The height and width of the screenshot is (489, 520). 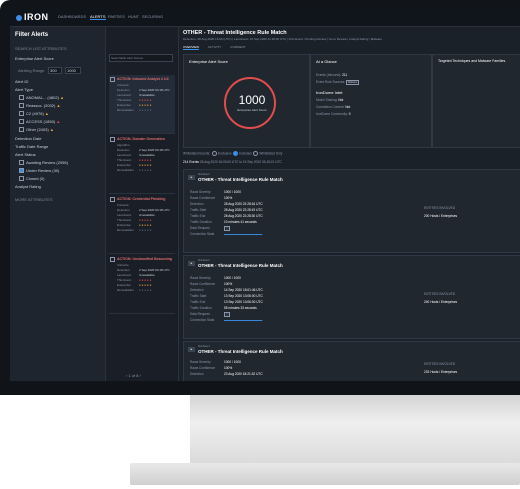 I want to click on nav-hunt: HUNT, so click(x=133, y=16).